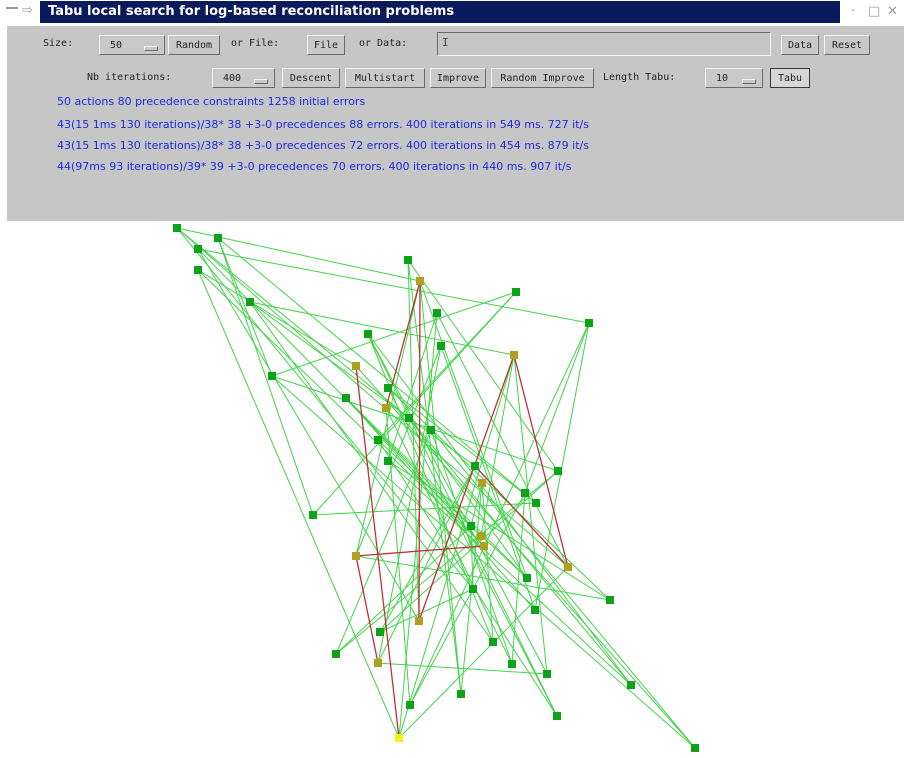 Image resolution: width=904 pixels, height=758 pixels. Describe the element at coordinates (12, 8) in the screenshot. I see `window-menu-icon` at that location.